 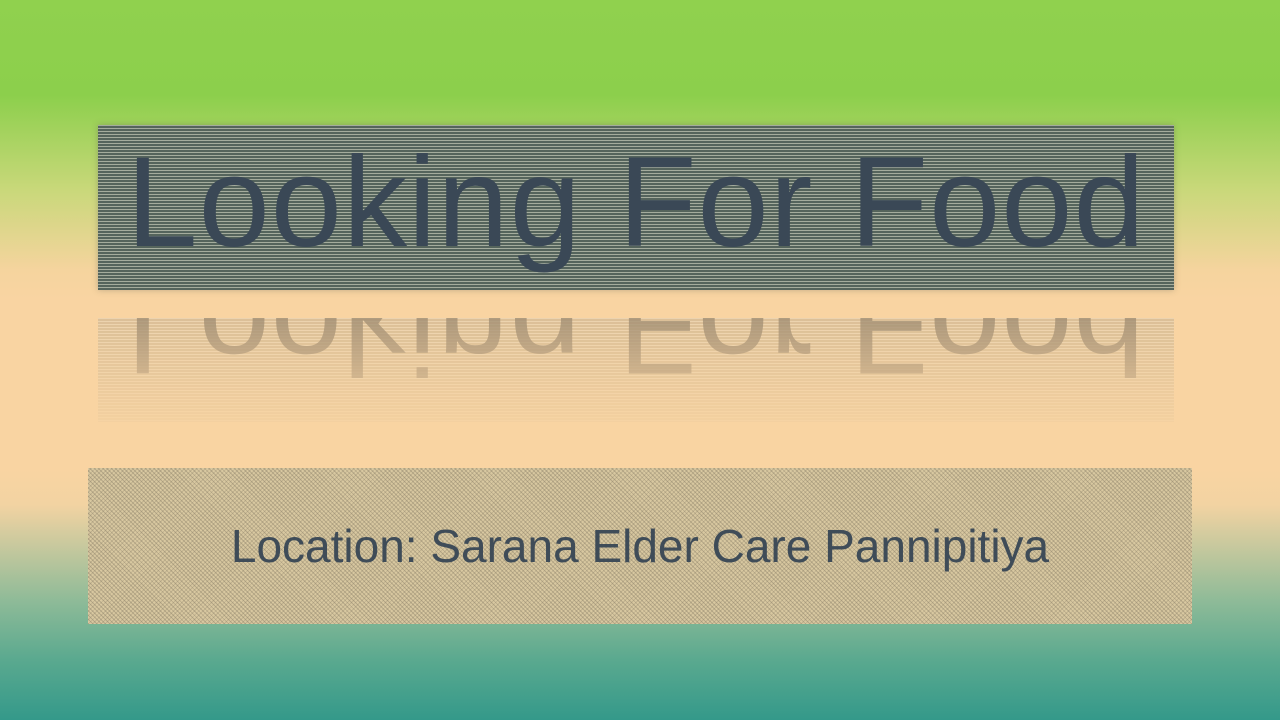 I want to click on slide-subtitle: Location: Sarana Elder Care Pannipitiya, so click(x=640, y=546).